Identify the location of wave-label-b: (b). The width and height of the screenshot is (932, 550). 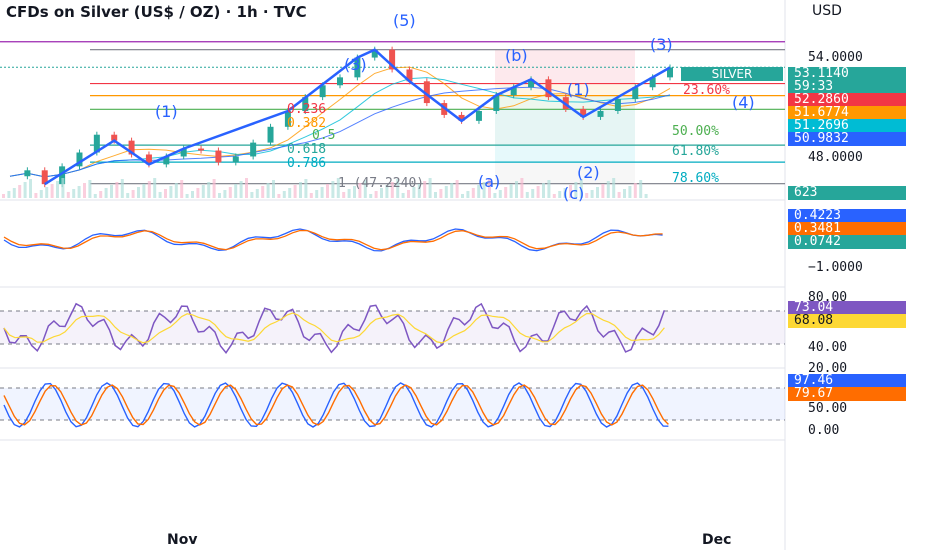
(516, 55).